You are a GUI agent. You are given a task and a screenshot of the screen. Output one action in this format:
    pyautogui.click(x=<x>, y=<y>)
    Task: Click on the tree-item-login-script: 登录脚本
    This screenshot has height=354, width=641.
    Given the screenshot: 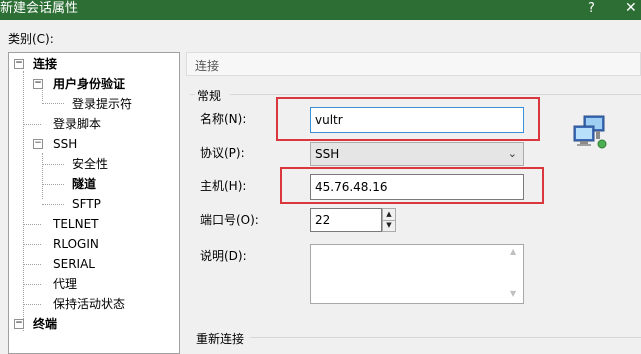 What is the action you would take?
    pyautogui.click(x=77, y=124)
    